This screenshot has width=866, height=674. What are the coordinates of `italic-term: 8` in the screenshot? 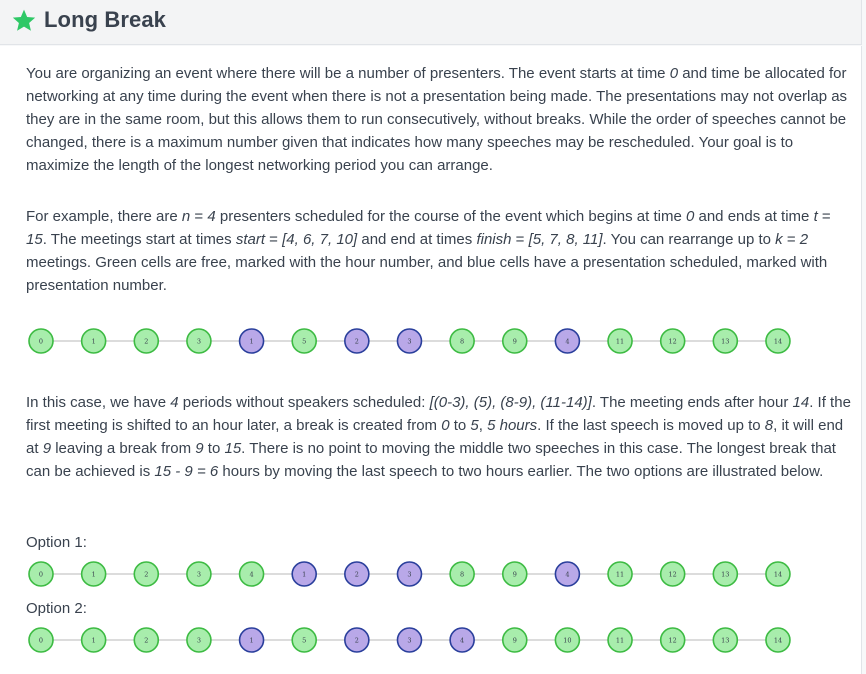 It's located at (769, 425).